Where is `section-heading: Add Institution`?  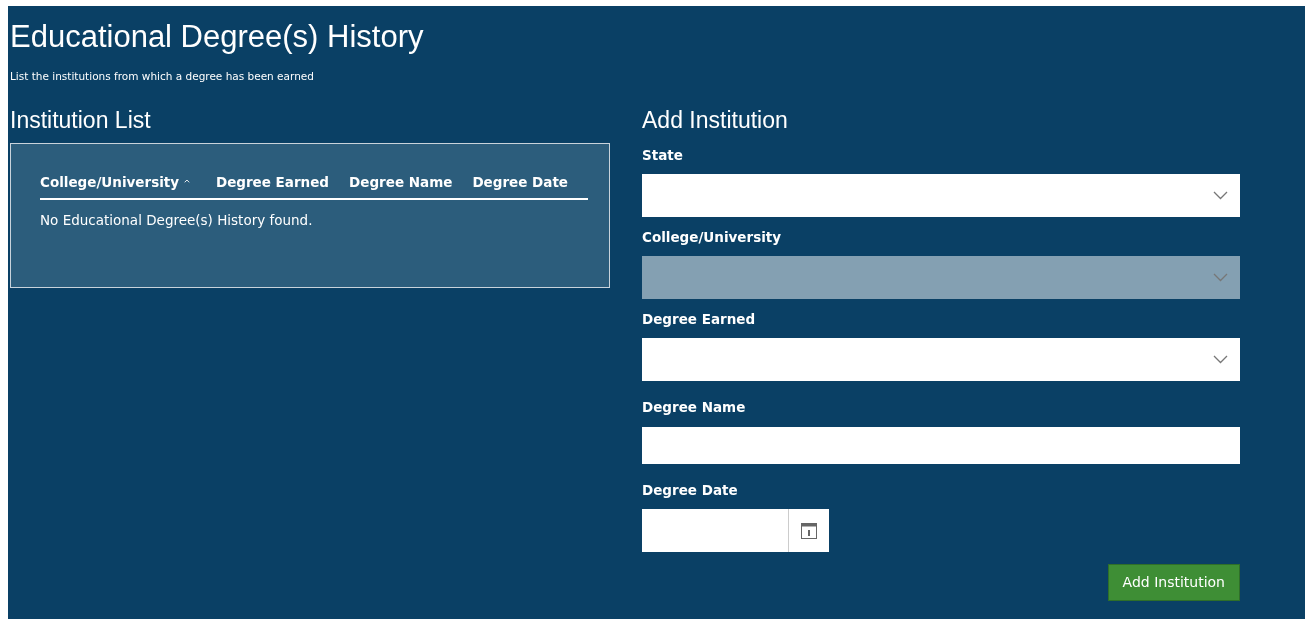 section-heading: Add Institution is located at coordinates (715, 120).